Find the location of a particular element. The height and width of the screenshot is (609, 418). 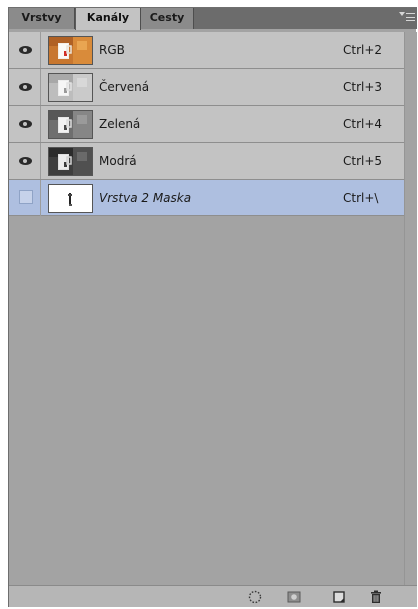

panel-menu-icon is located at coordinates (407, 17).